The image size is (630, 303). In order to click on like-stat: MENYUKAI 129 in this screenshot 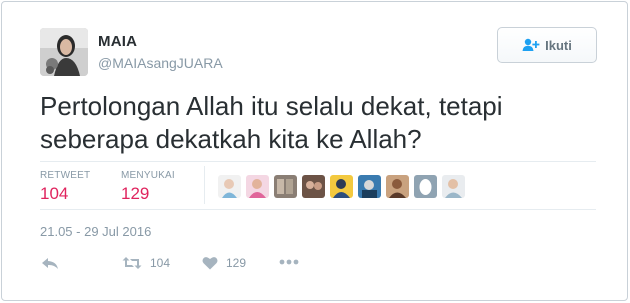, I will do `click(148, 187)`.